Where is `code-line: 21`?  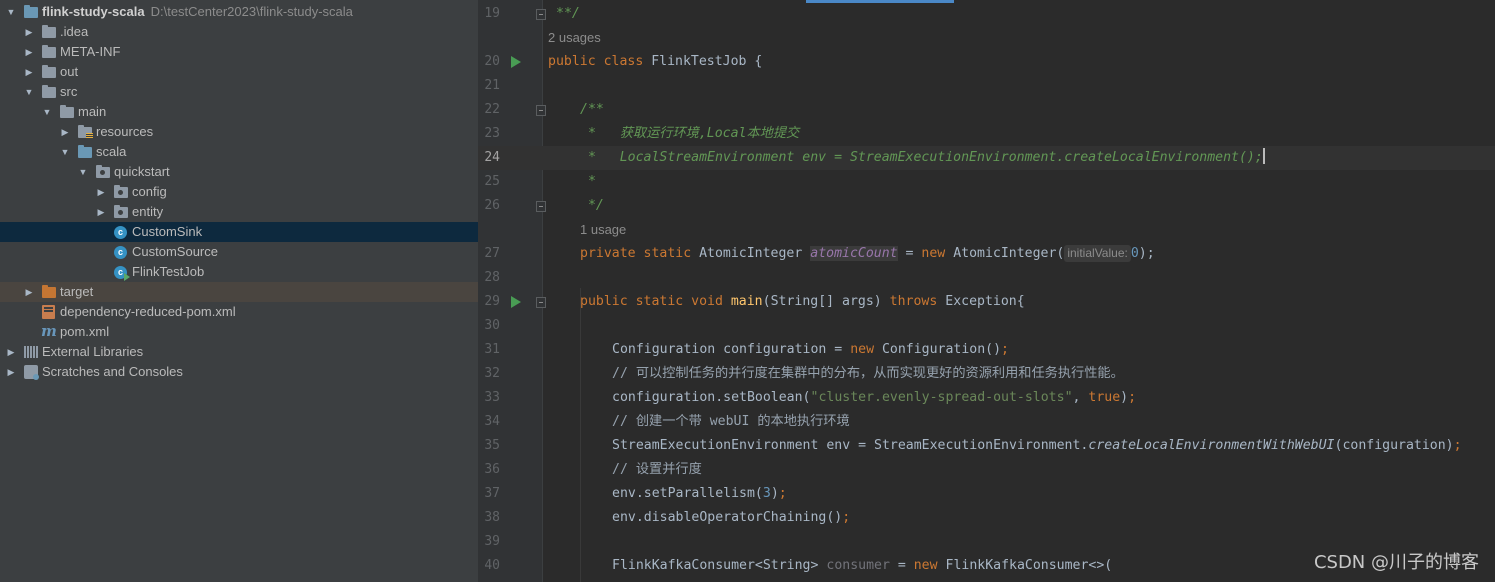 code-line: 21 is located at coordinates (986, 86).